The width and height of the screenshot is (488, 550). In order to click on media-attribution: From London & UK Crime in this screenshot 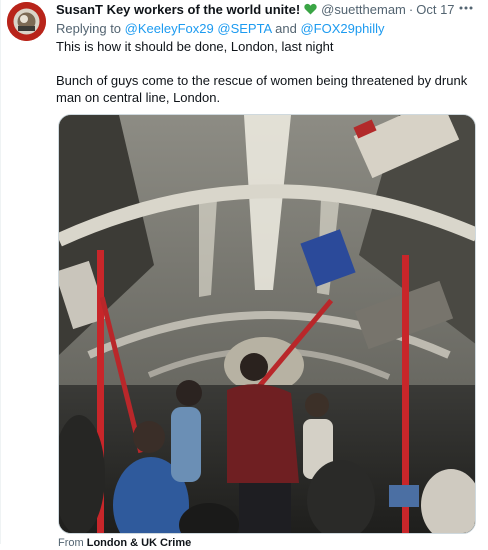, I will do `click(124, 543)`.